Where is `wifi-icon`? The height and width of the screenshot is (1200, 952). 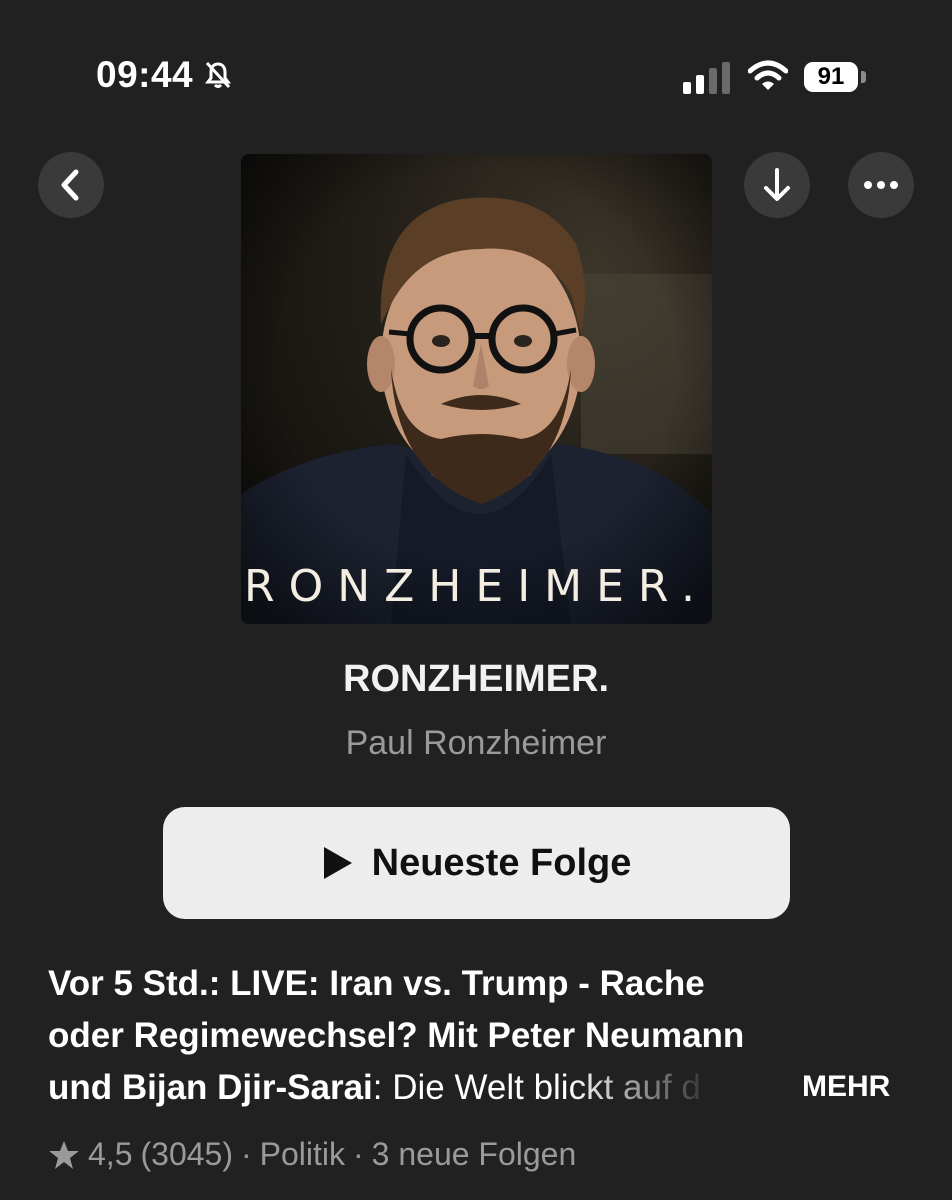 wifi-icon is located at coordinates (768, 75).